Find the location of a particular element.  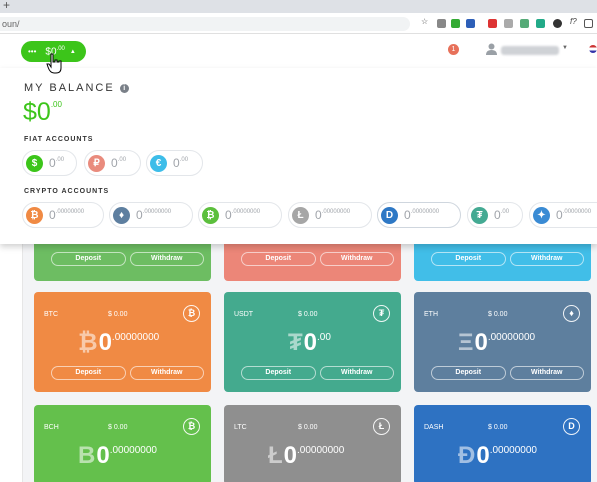

menu-icon is located at coordinates (588, 23).